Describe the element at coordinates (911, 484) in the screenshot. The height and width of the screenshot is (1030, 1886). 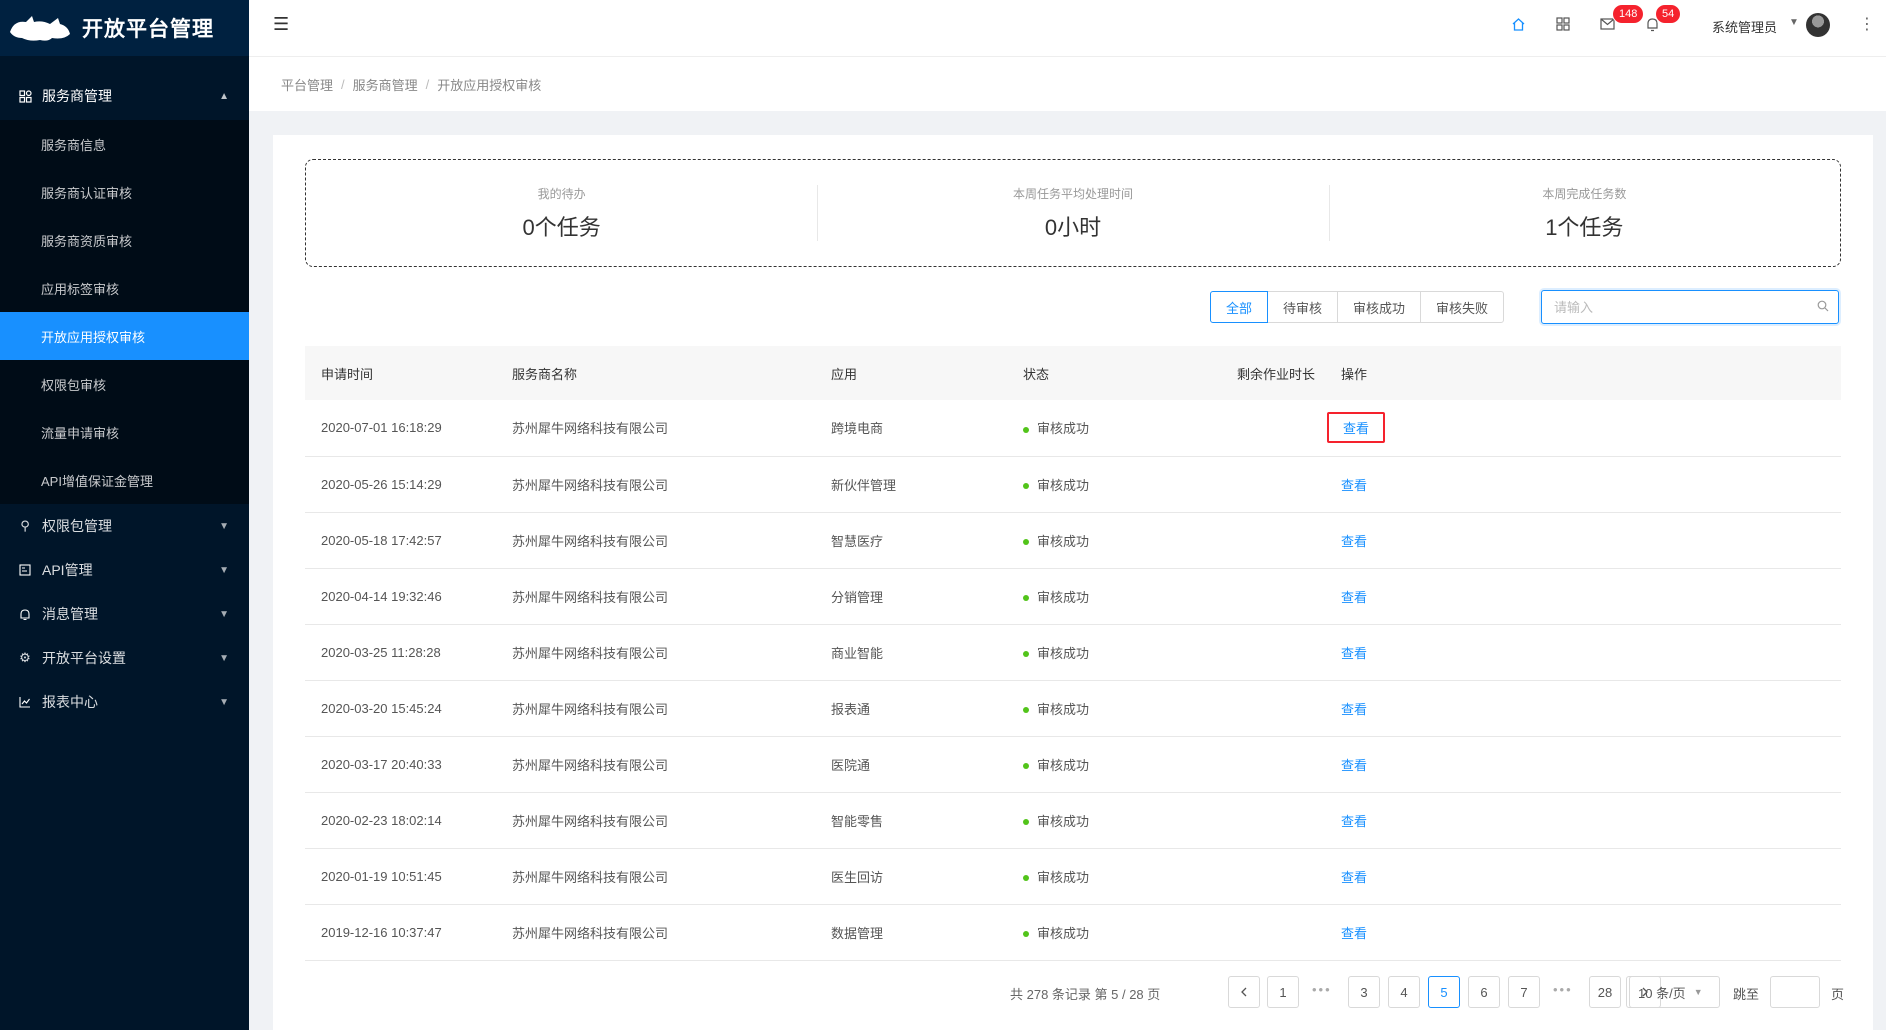
I see `cell-app: 新伙伴管理` at that location.